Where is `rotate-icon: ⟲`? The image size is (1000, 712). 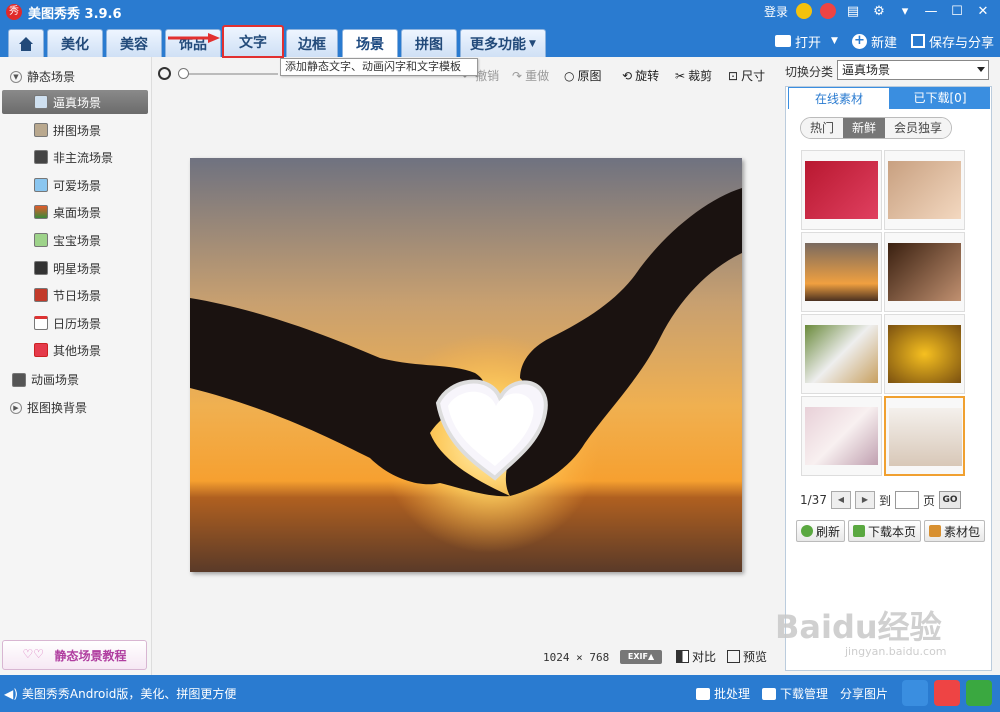 rotate-icon: ⟲ is located at coordinates (627, 75).